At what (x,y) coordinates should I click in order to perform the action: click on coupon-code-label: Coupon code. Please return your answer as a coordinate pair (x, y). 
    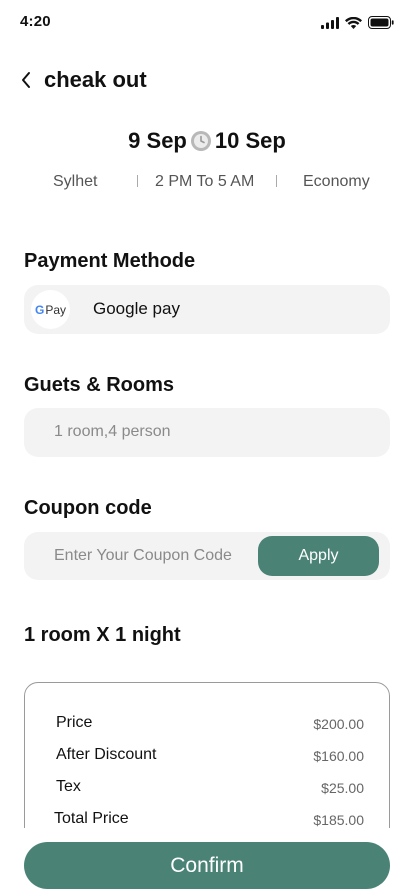
    Looking at the image, I should click on (88, 508).